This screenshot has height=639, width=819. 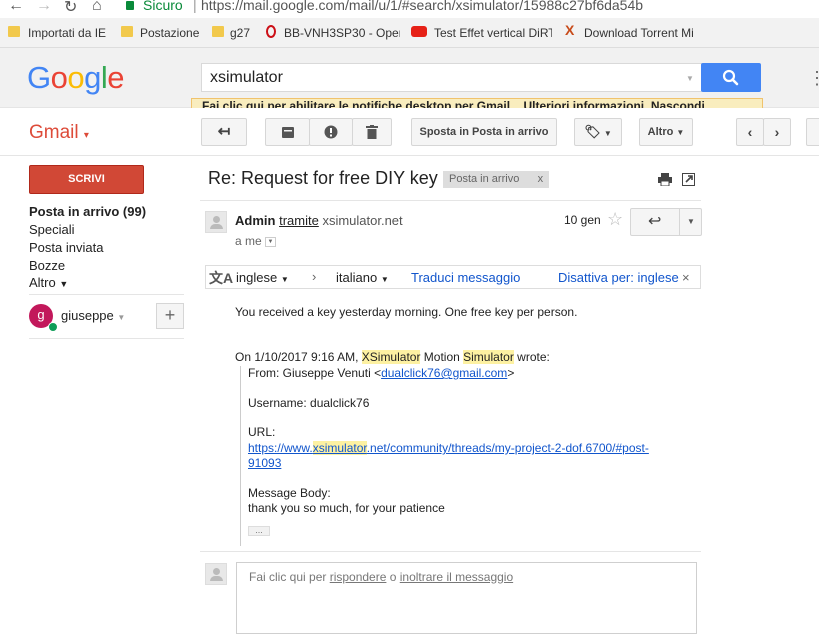 I want to click on search-icon, so click(x=730, y=77).